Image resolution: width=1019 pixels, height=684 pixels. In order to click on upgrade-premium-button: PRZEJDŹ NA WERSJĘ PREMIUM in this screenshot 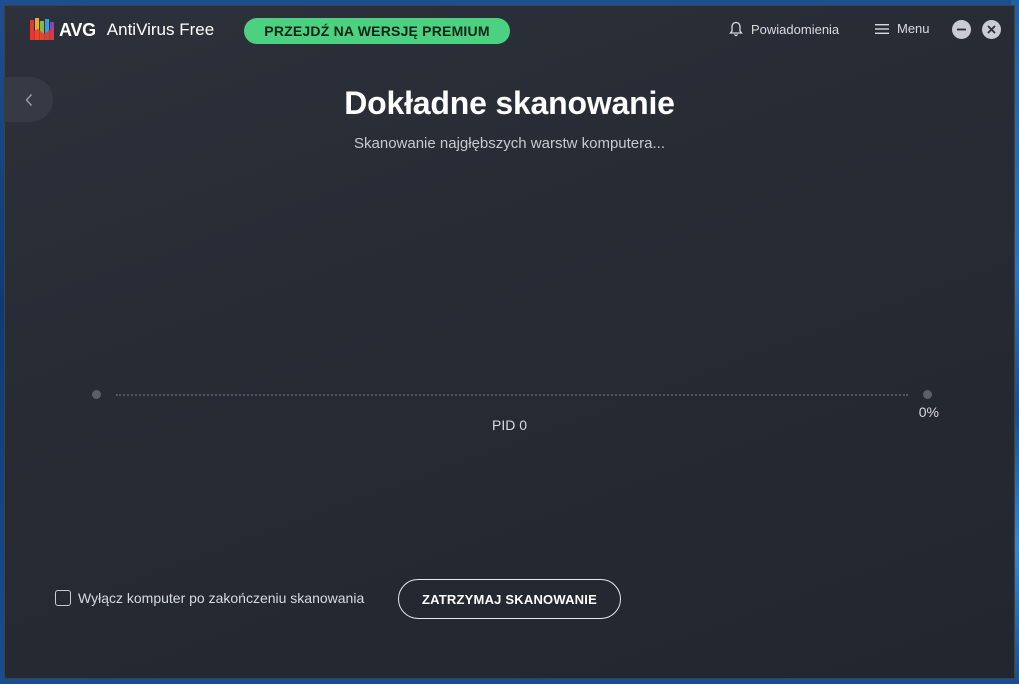, I will do `click(377, 31)`.